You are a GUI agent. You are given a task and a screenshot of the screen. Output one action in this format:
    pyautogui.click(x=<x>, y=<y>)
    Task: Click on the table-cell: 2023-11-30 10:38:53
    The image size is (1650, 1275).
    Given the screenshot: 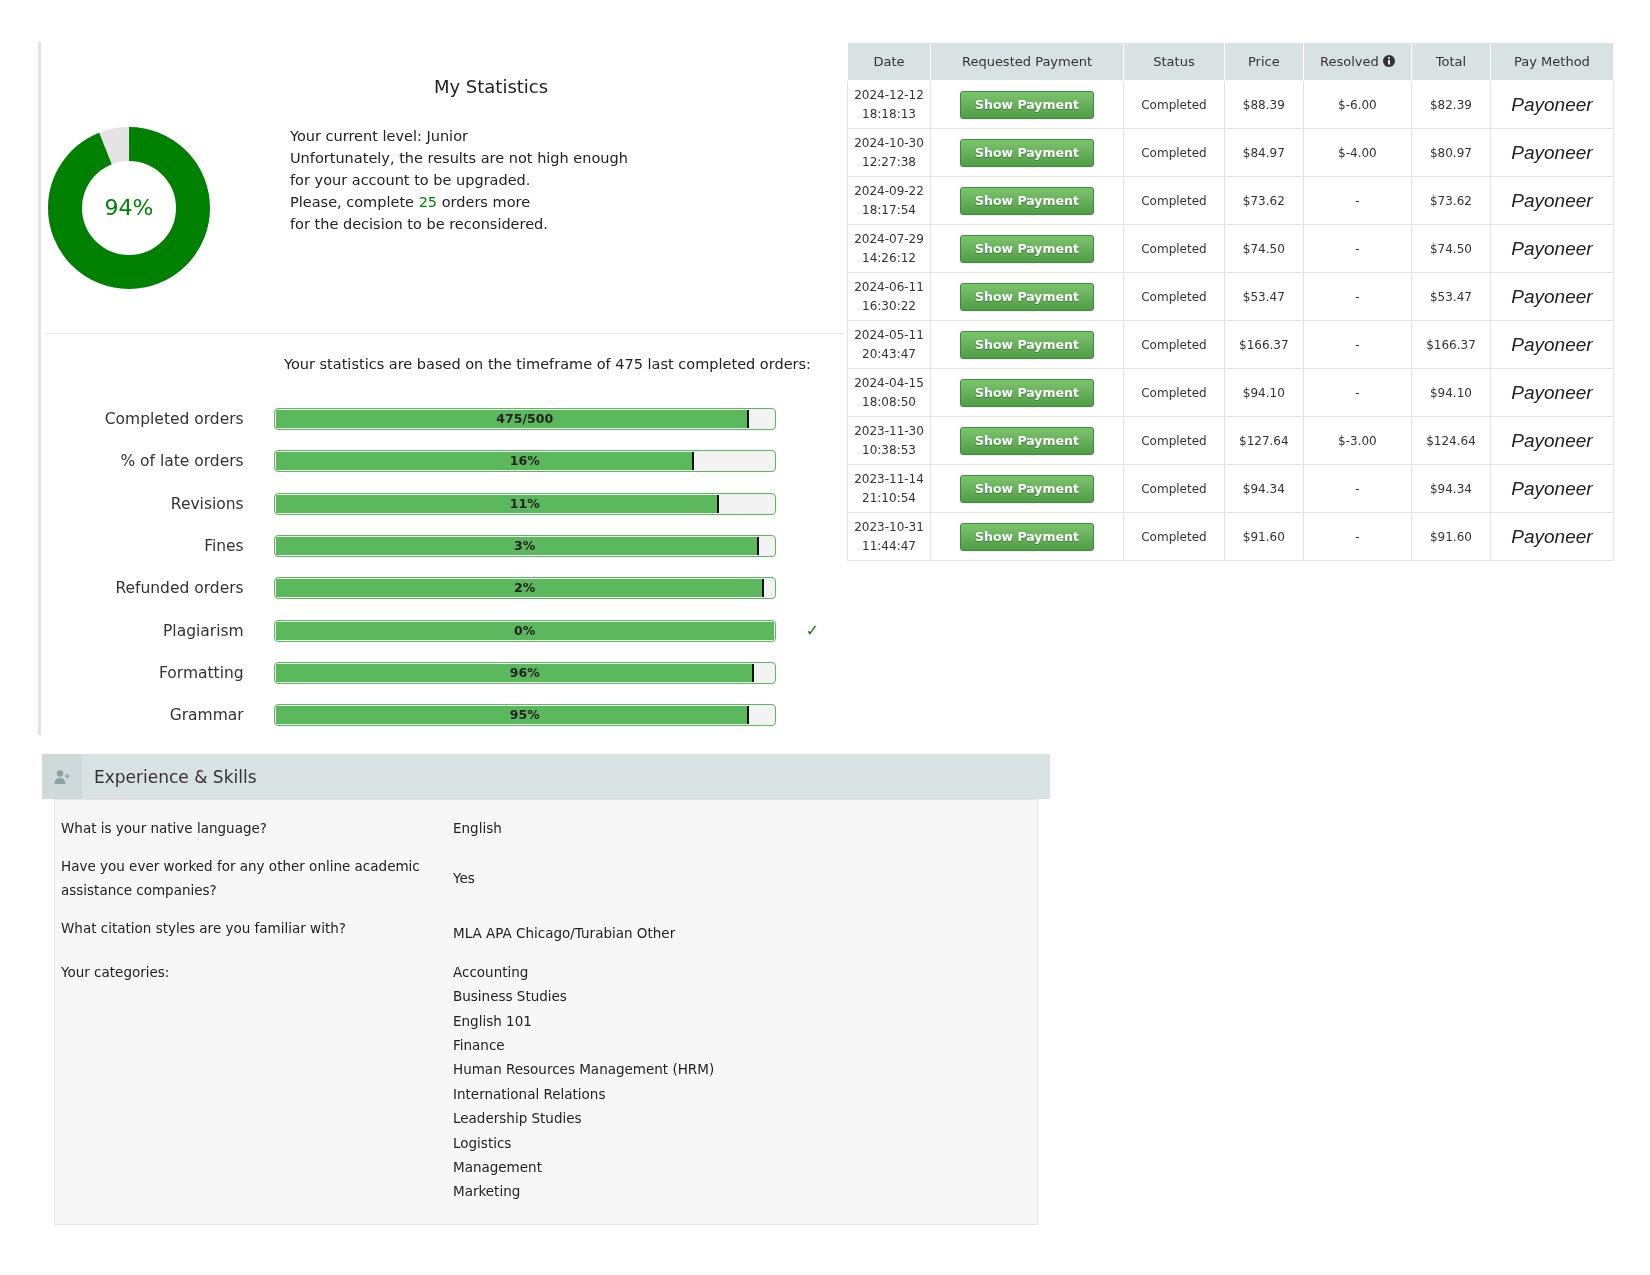 What is the action you would take?
    pyautogui.click(x=889, y=440)
    